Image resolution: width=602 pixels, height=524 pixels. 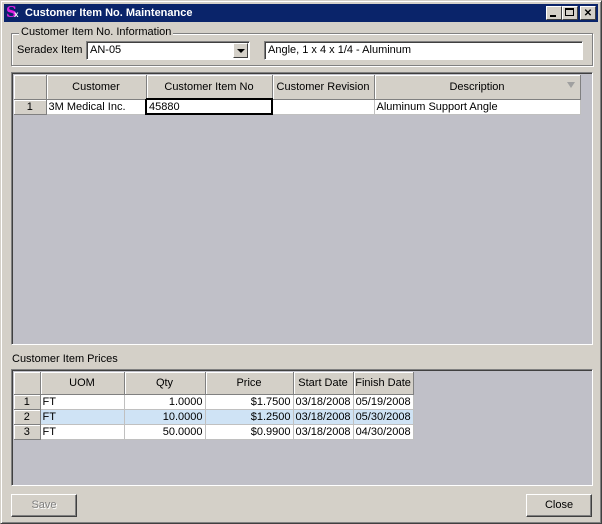 What do you see at coordinates (249, 417) in the screenshot?
I see `cell-price: $1.2500` at bounding box center [249, 417].